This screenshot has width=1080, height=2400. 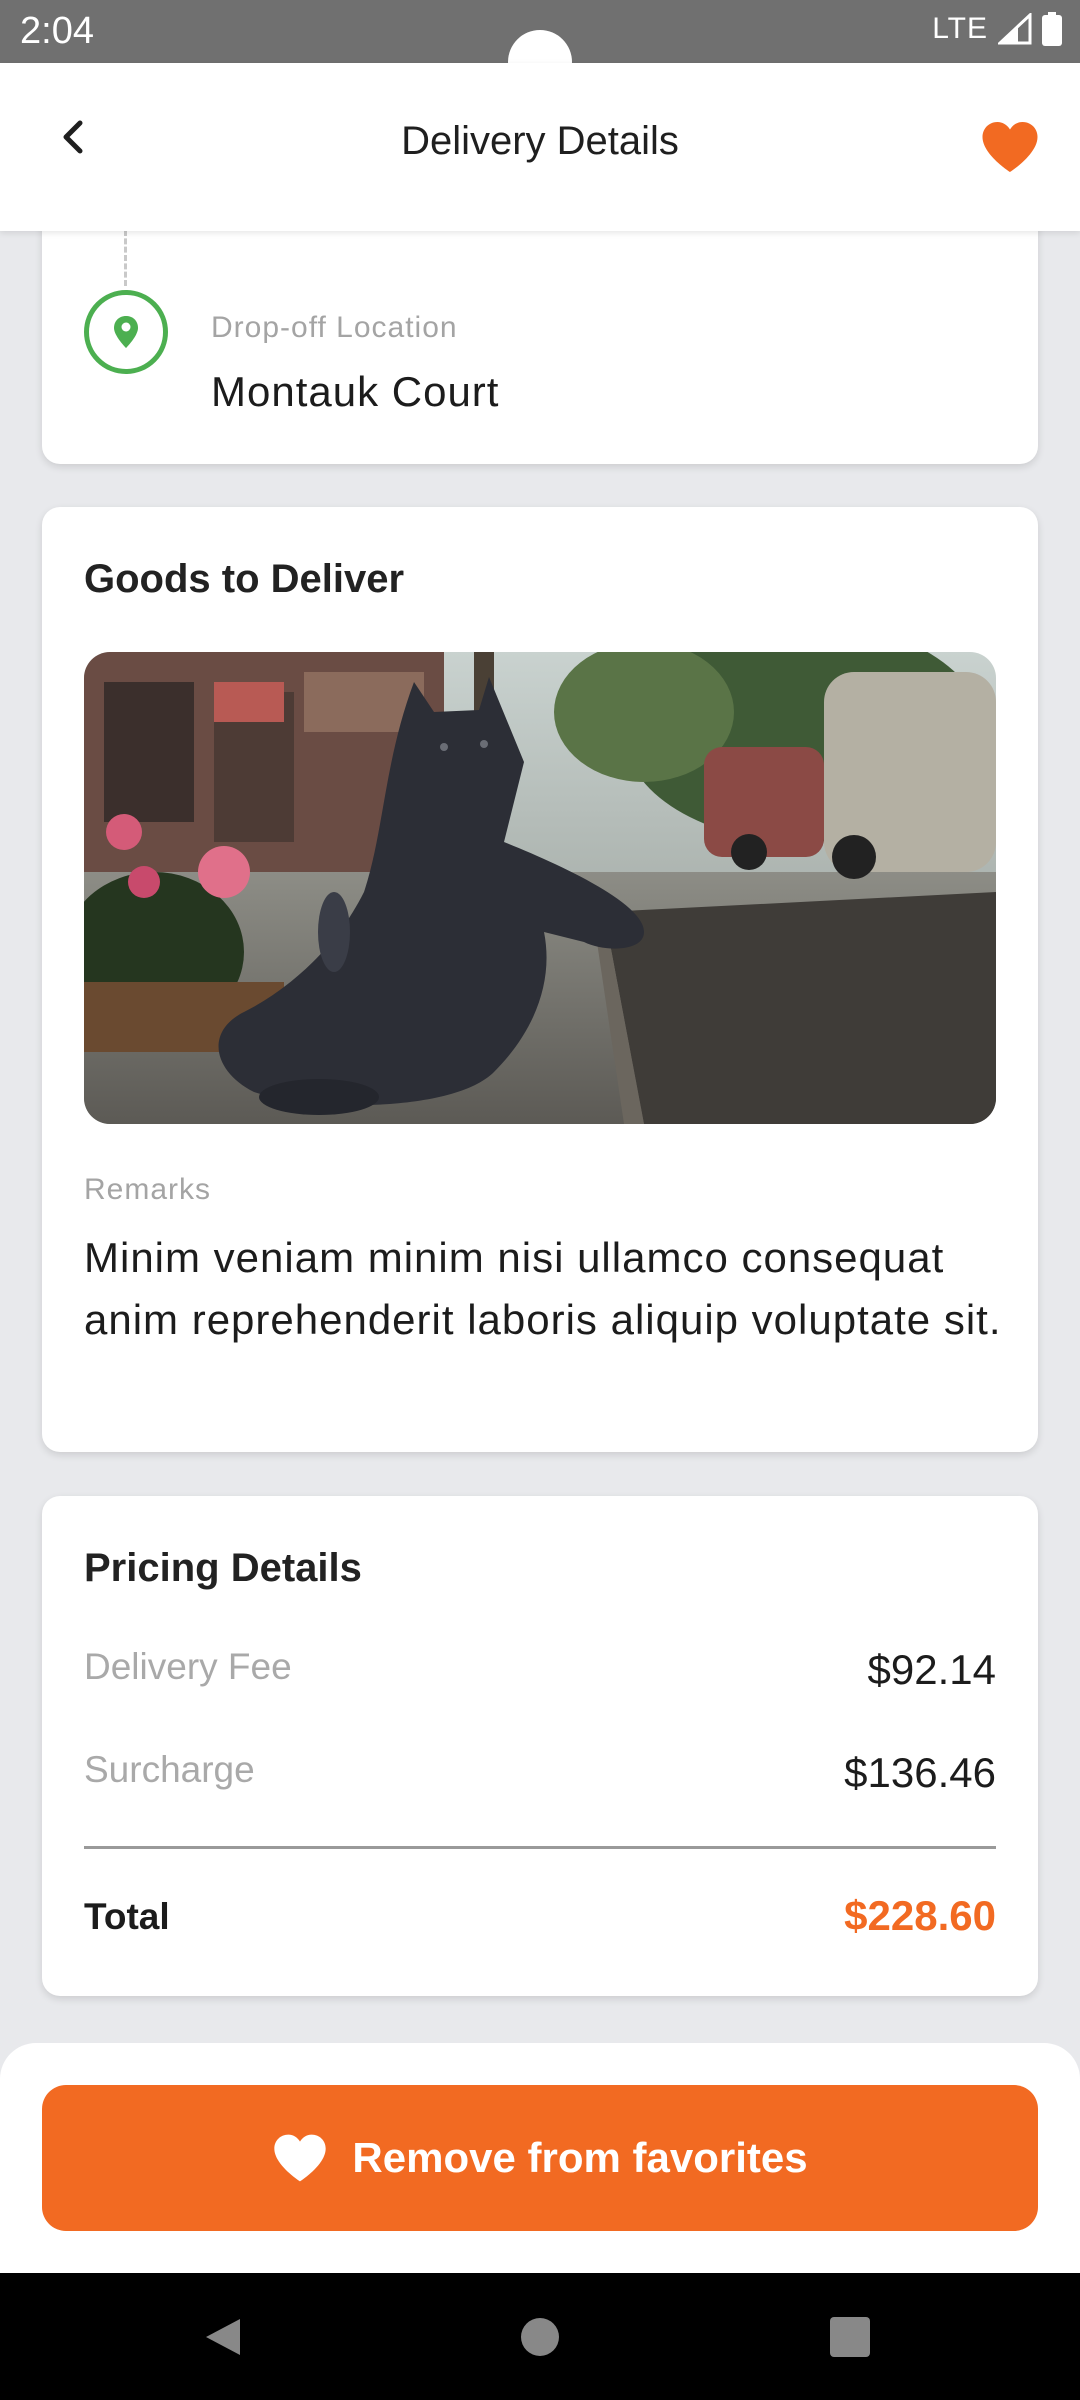 I want to click on system-nav-bar, so click(x=540, y=2336).